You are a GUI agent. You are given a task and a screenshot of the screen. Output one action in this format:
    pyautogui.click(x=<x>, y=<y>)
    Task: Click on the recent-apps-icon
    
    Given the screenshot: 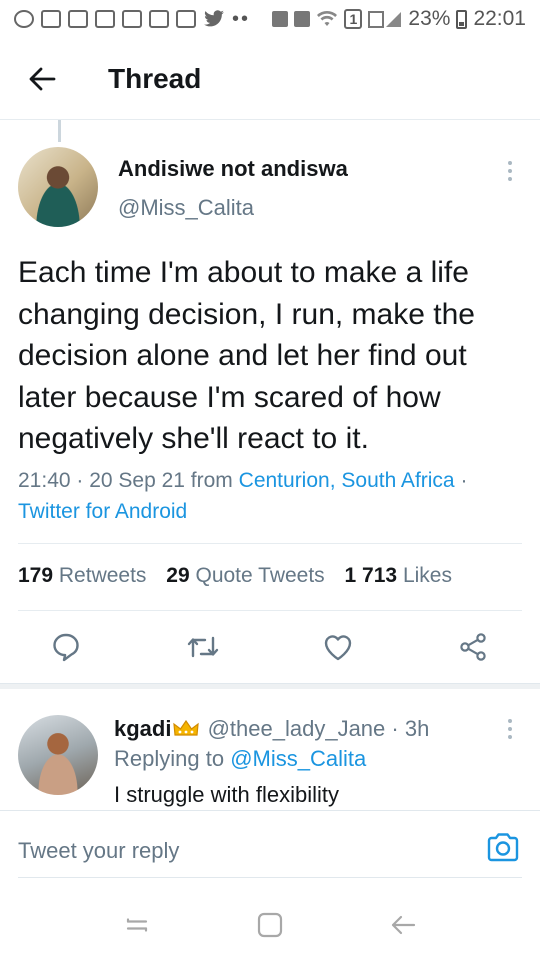 What is the action you would take?
    pyautogui.click(x=136, y=925)
    